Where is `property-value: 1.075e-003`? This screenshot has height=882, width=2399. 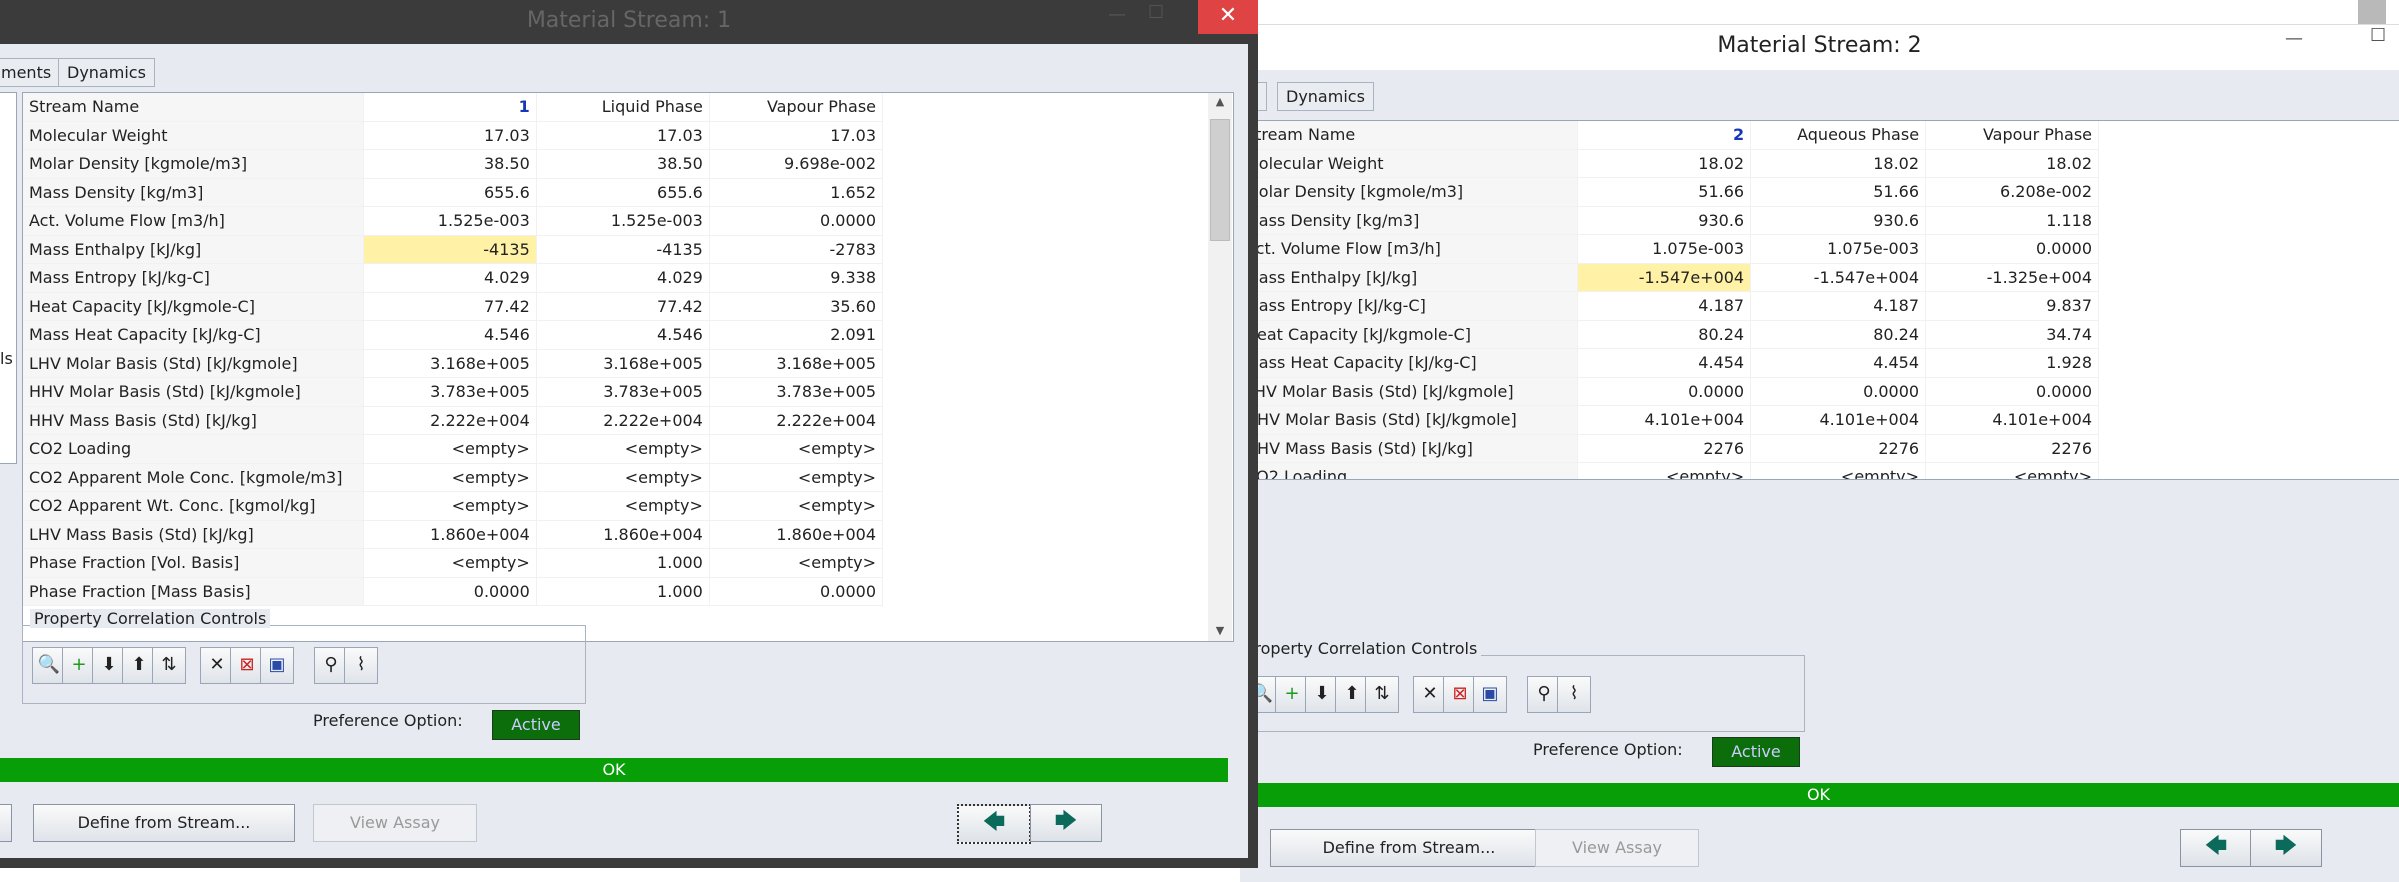
property-value: 1.075e-003 is located at coordinates (1838, 249).